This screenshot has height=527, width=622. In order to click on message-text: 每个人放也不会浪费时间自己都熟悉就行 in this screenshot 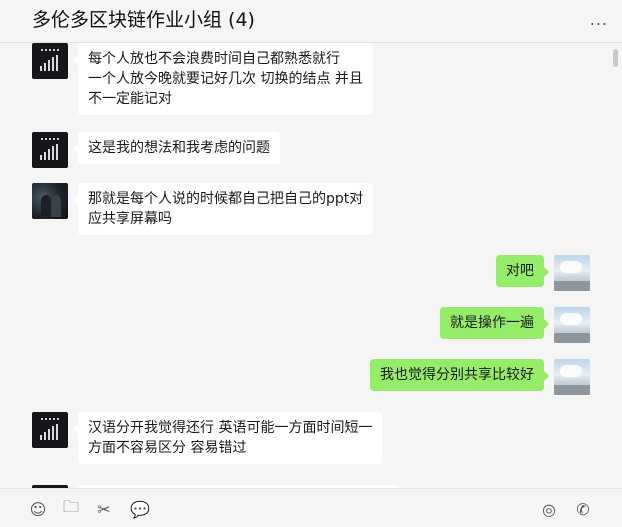, I will do `click(214, 59)`.